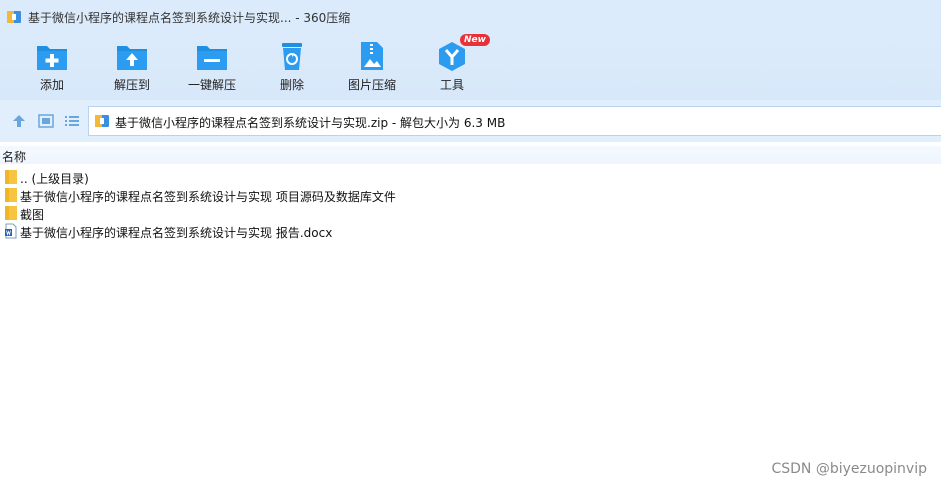 This screenshot has height=490, width=941. What do you see at coordinates (451, 85) in the screenshot?
I see `tools-label: 工具` at bounding box center [451, 85].